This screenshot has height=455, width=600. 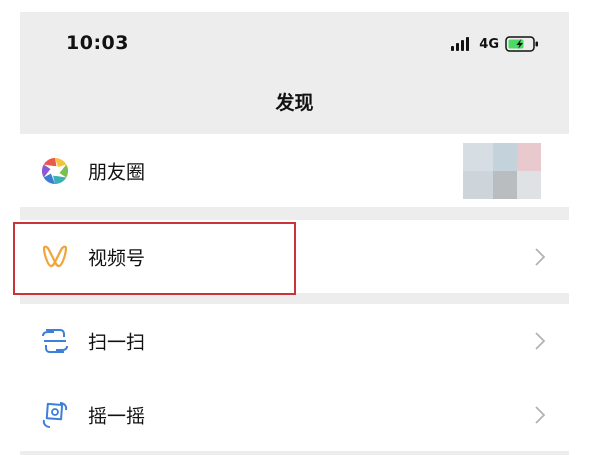 I want to click on page-title: 发现, so click(x=294, y=103).